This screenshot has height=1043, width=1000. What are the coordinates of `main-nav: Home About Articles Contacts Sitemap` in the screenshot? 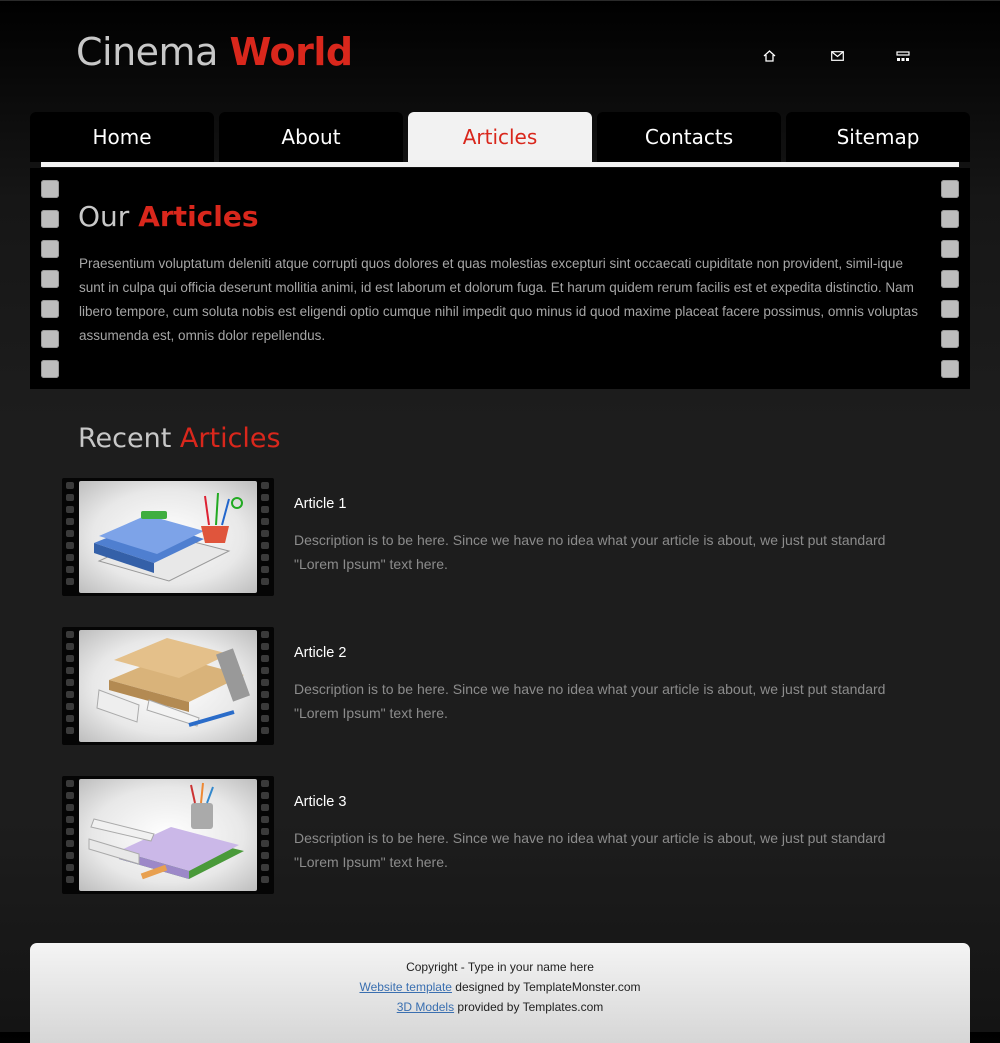 It's located at (500, 139).